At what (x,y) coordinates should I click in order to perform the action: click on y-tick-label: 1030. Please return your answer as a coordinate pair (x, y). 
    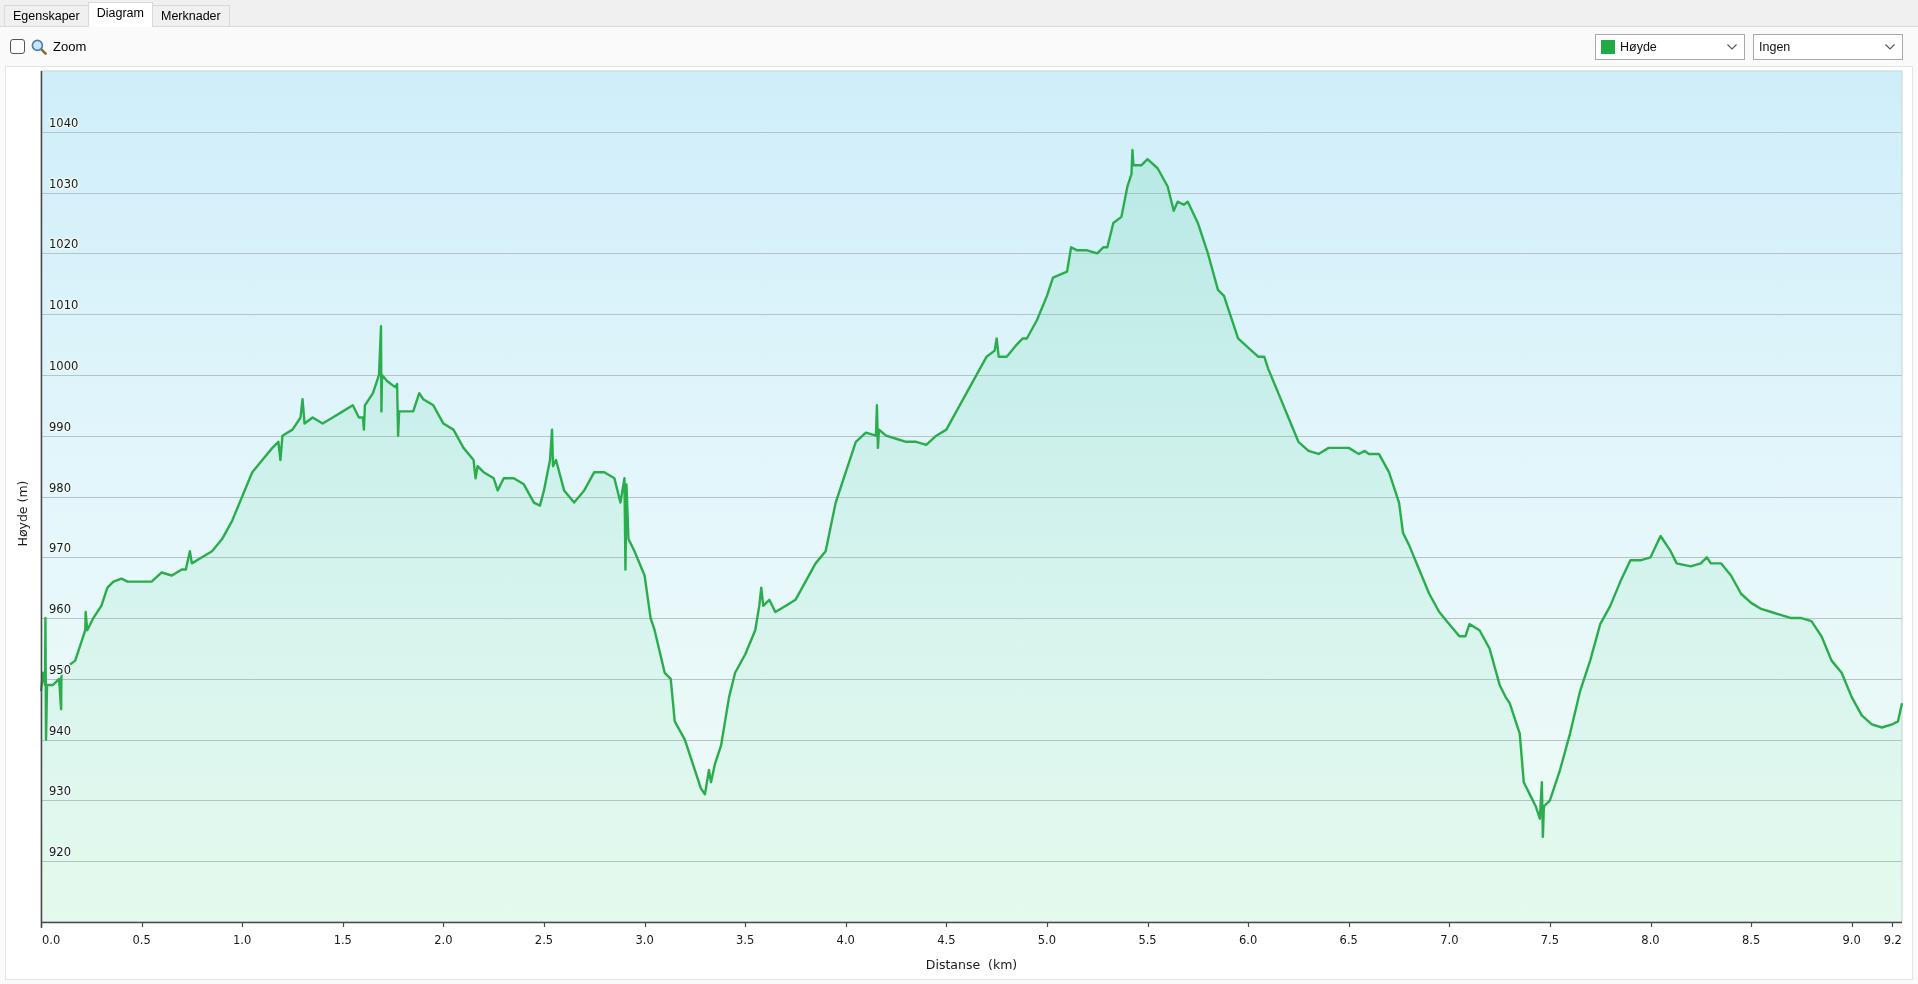
    Looking at the image, I should click on (64, 184).